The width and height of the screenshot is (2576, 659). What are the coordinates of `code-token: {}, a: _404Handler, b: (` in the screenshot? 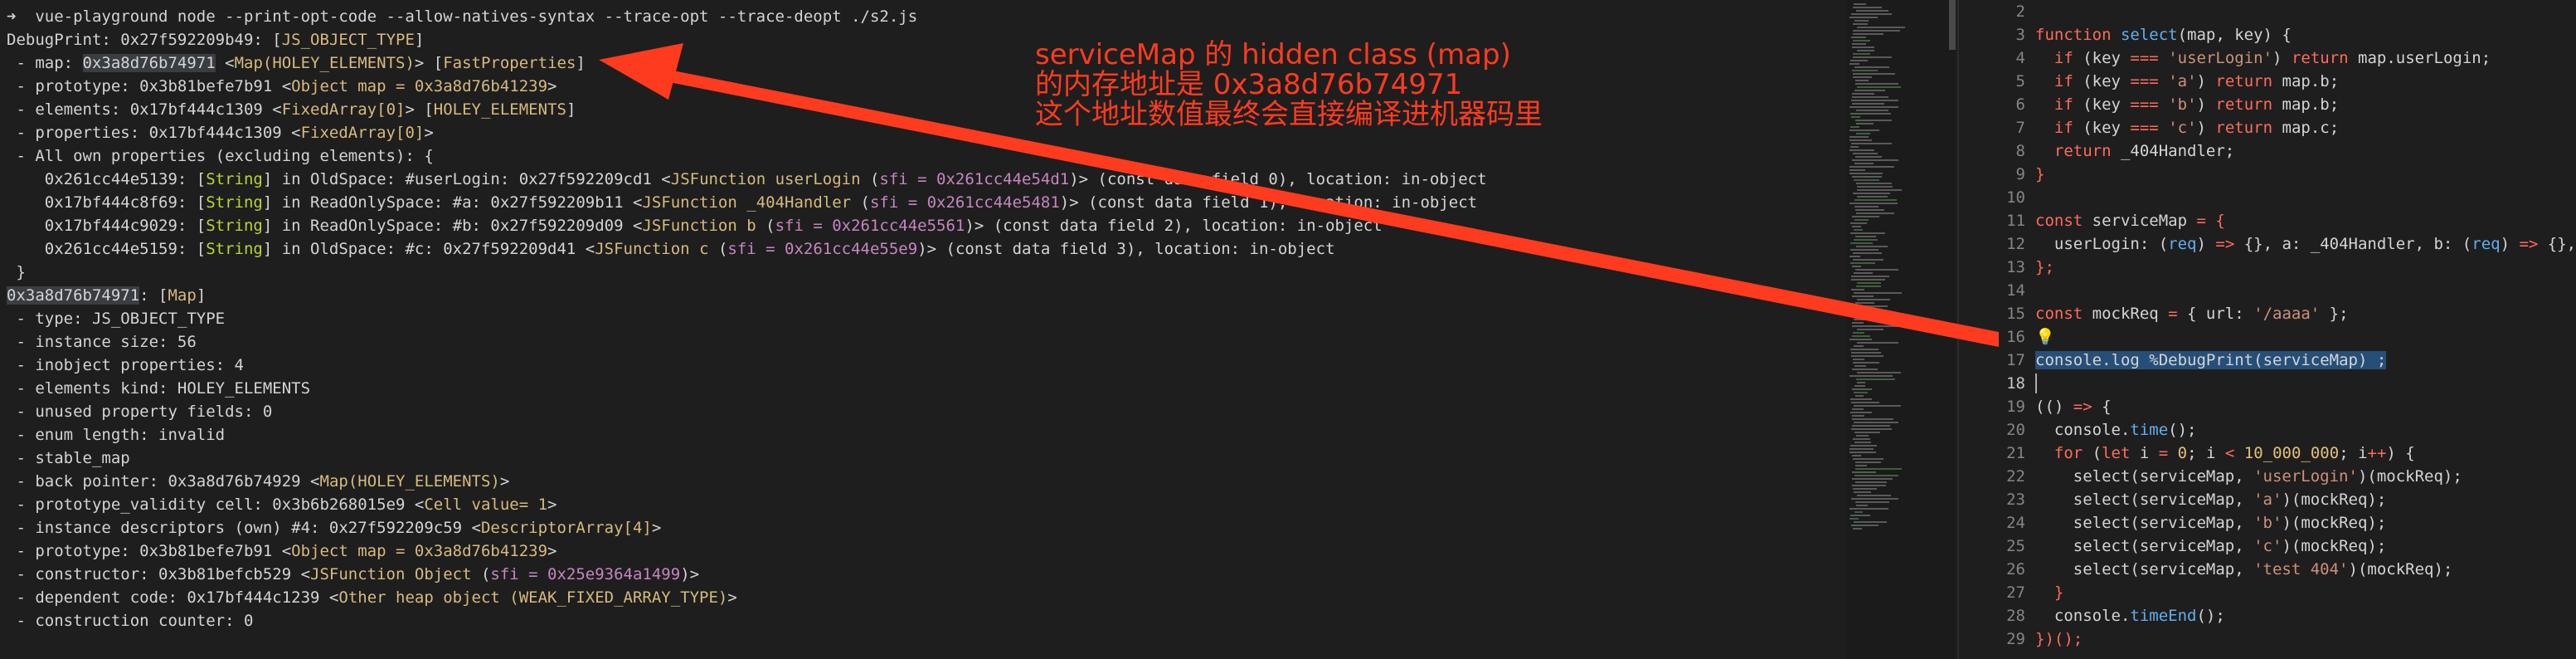 It's located at (2353, 244).